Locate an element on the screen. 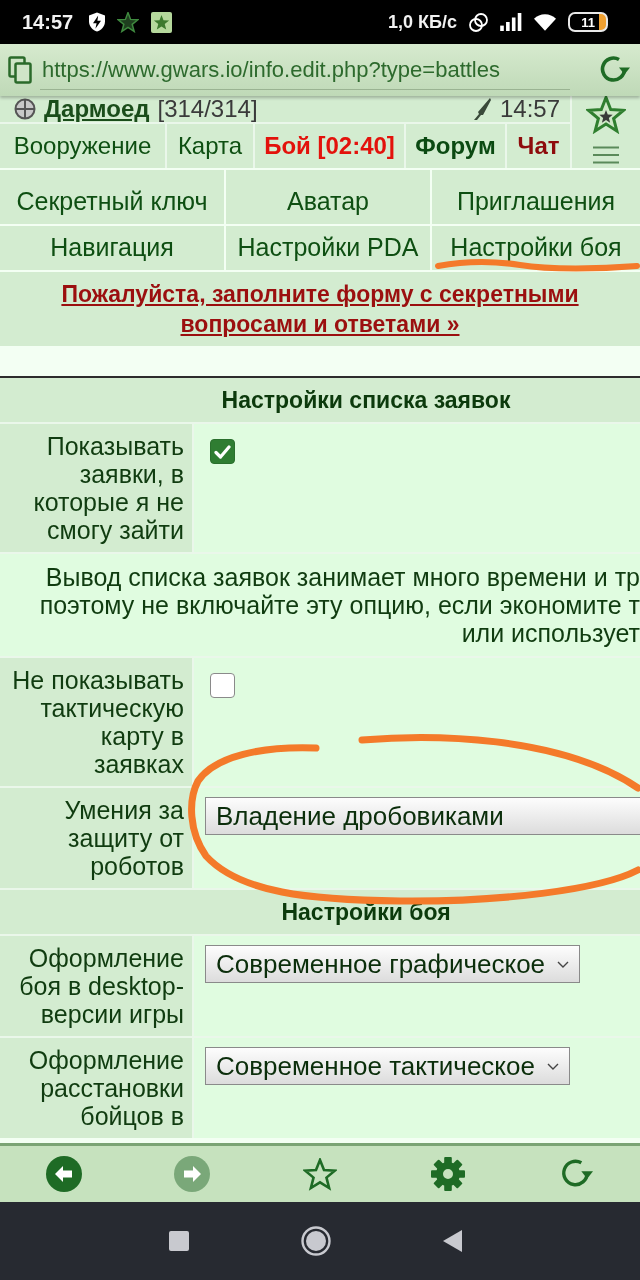  app-icon is located at coordinates (162, 22).